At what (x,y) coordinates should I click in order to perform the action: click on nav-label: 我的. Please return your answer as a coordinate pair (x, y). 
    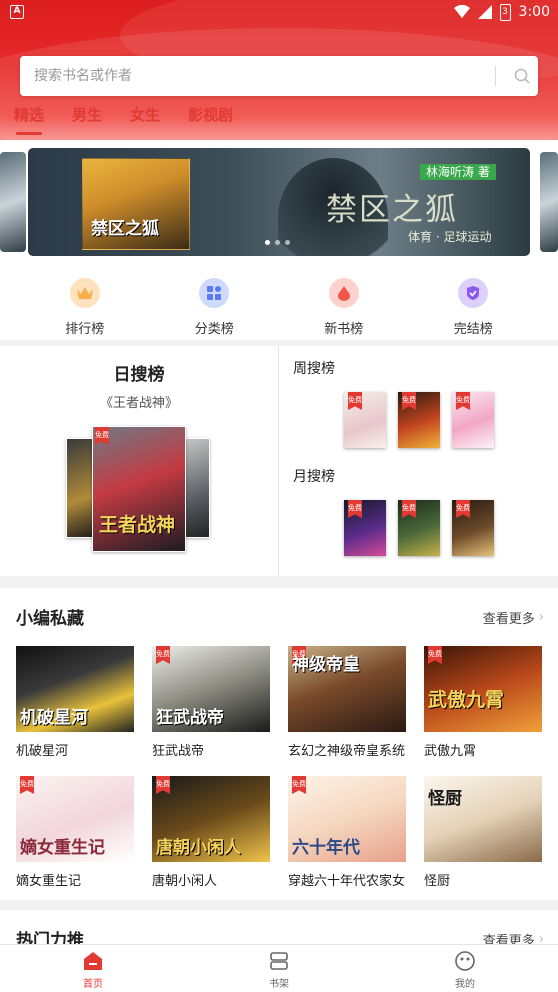
    Looking at the image, I should click on (465, 984).